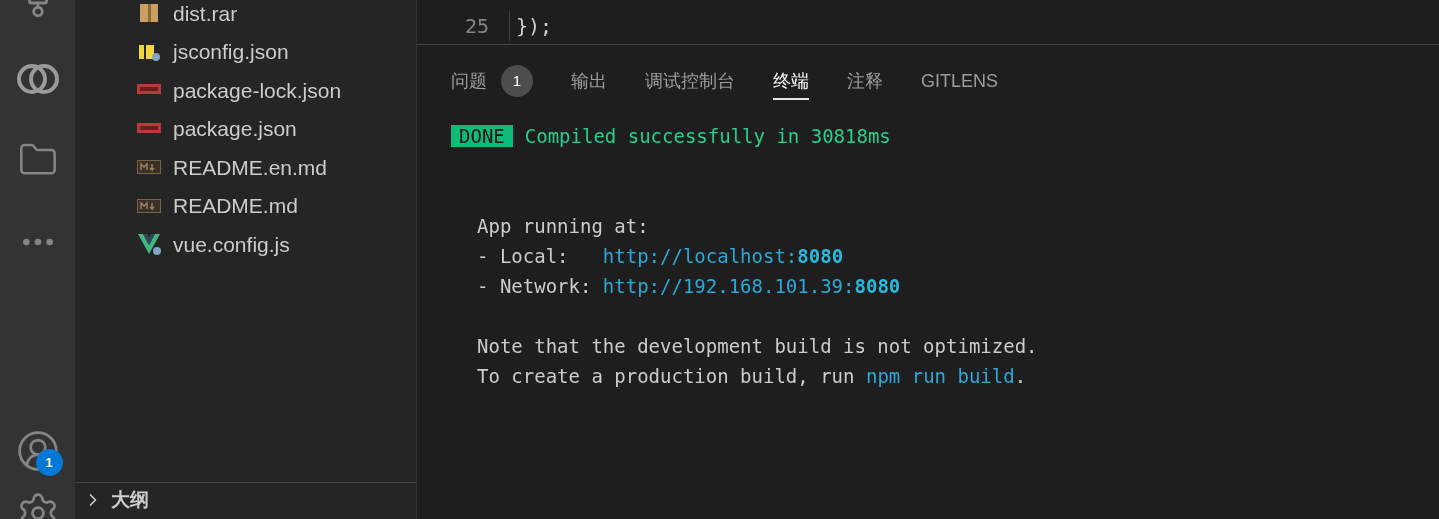 The width and height of the screenshot is (1439, 519). I want to click on outline-section-header: 大纲, so click(245, 499).